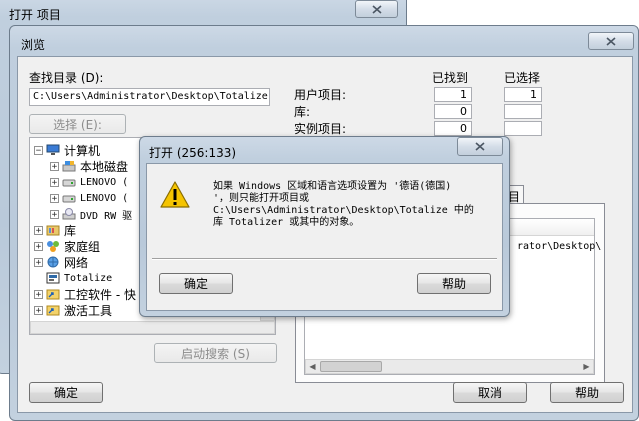 The image size is (639, 421). What do you see at coordinates (261, 198) in the screenshot?
I see `message-line: '，则只能打开项目或` at bounding box center [261, 198].